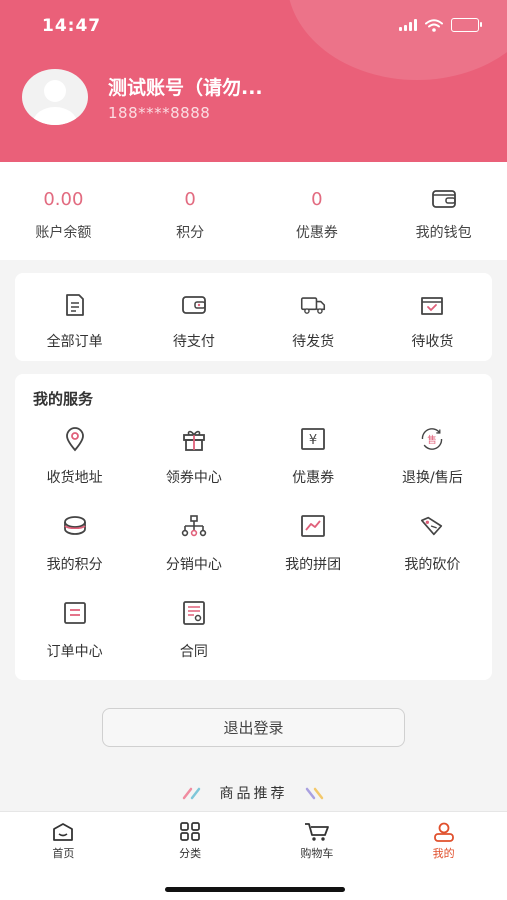  Describe the element at coordinates (443, 832) in the screenshot. I see `profile-icon` at that location.